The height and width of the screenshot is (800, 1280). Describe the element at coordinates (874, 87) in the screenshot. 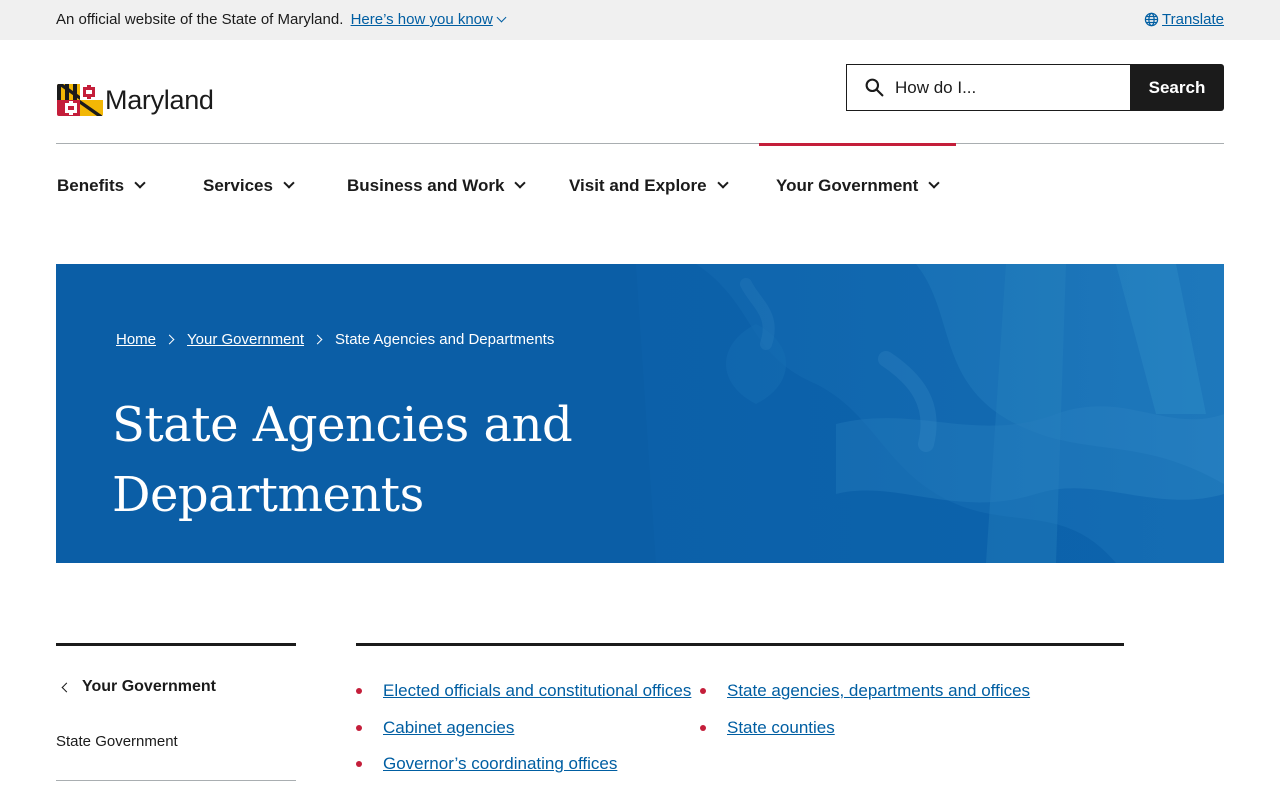

I see `search-icon` at that location.